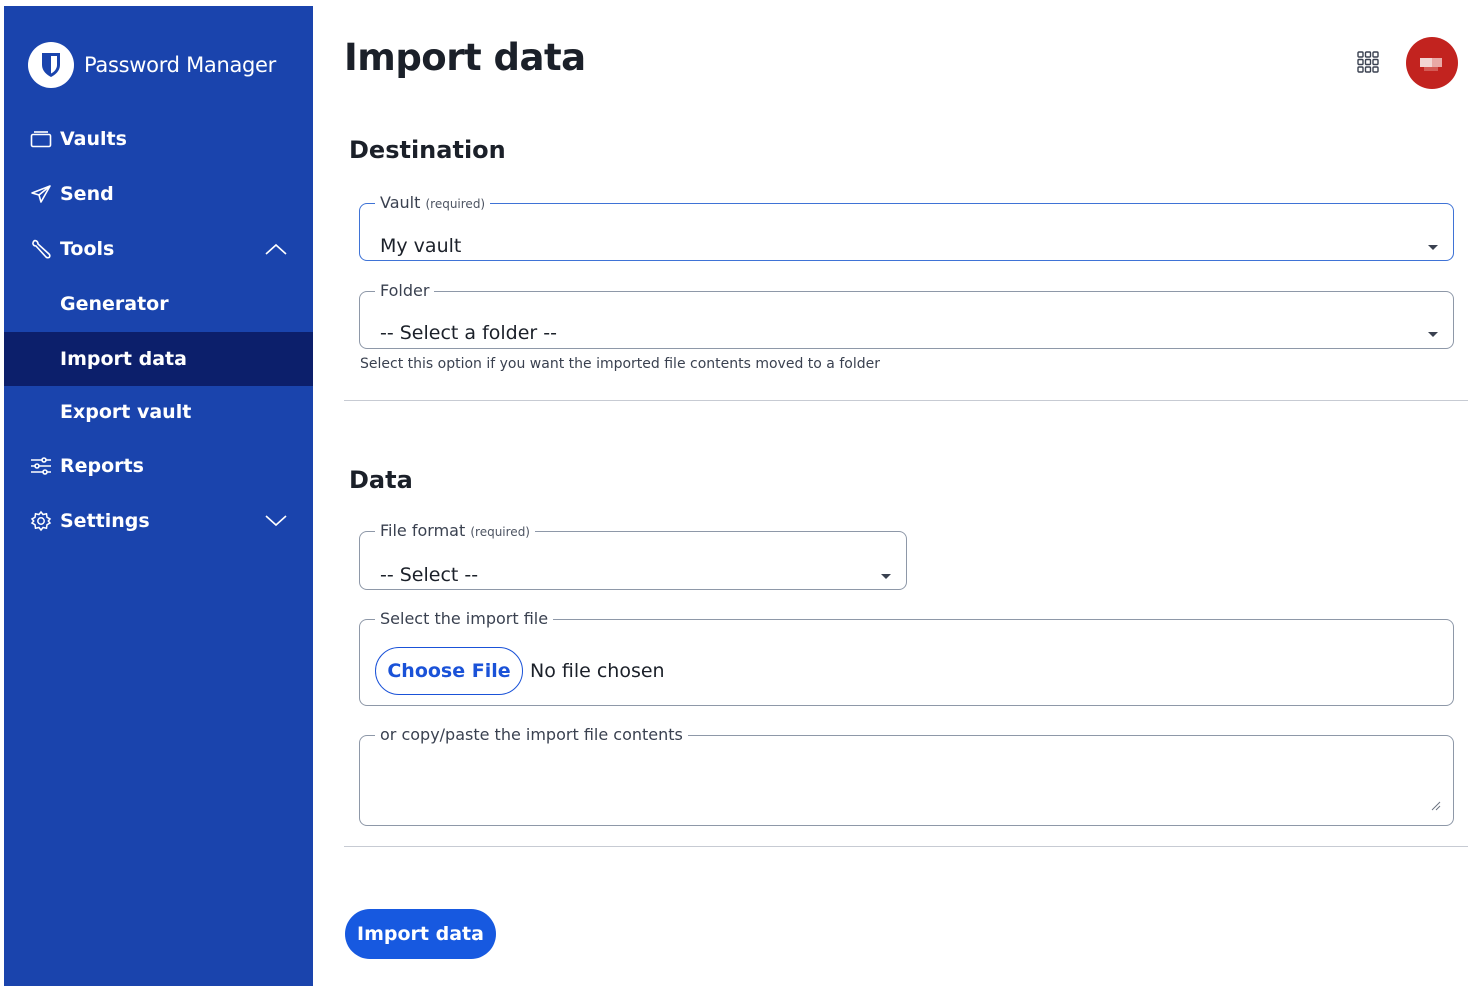 The height and width of the screenshot is (986, 1478). What do you see at coordinates (429, 575) in the screenshot?
I see `file-format-select-value: -- Select --` at bounding box center [429, 575].